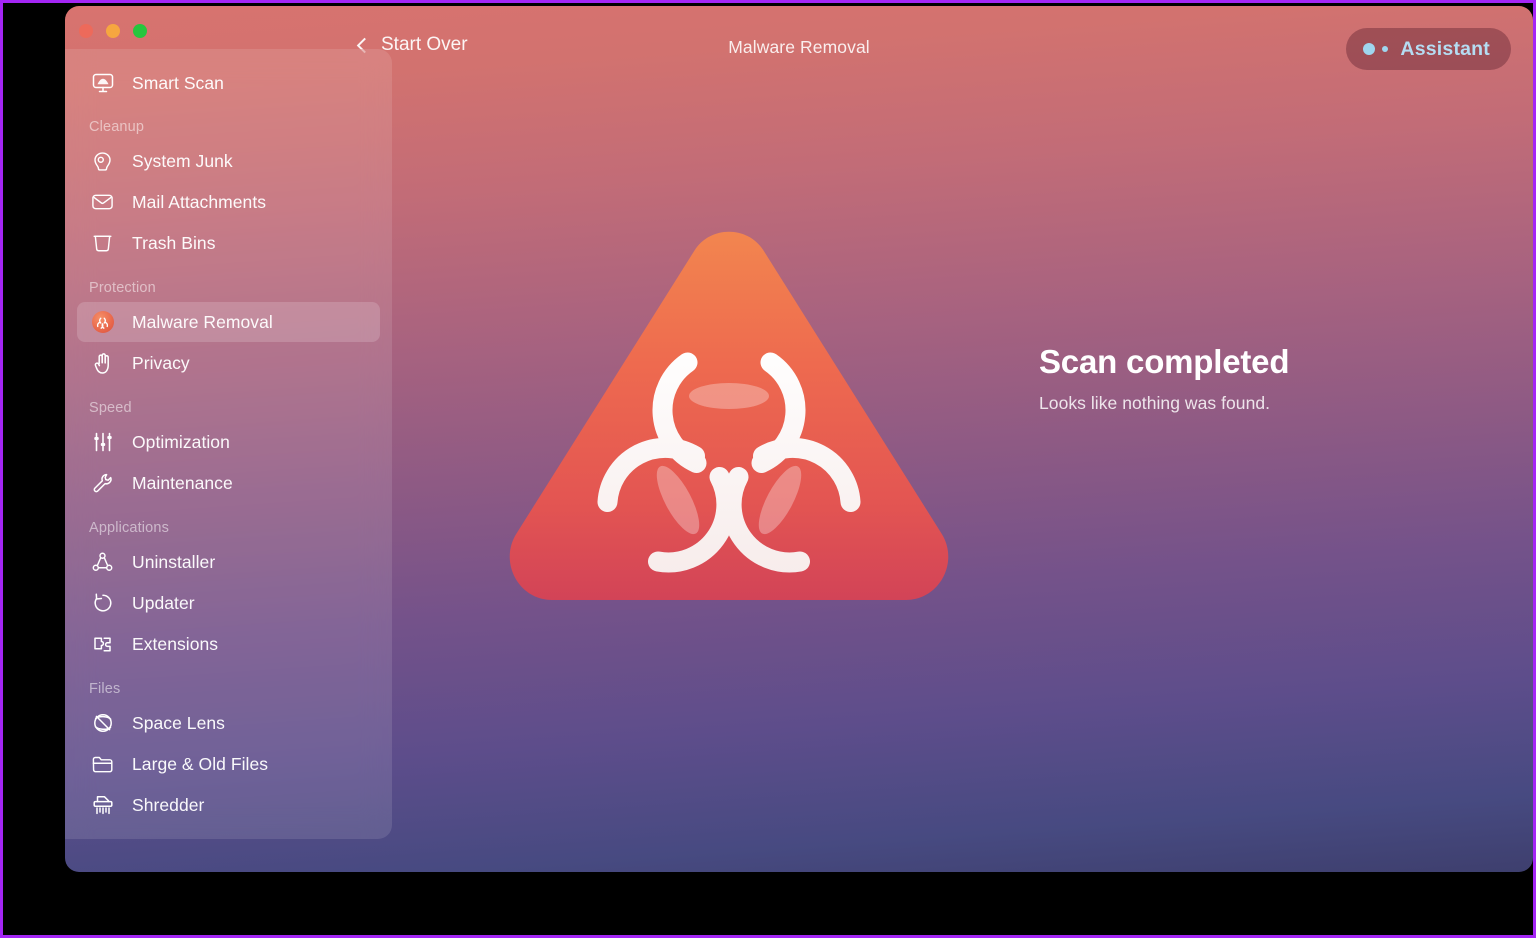  What do you see at coordinates (228, 644) in the screenshot?
I see `sidebar-item-extensions: Extensions` at bounding box center [228, 644].